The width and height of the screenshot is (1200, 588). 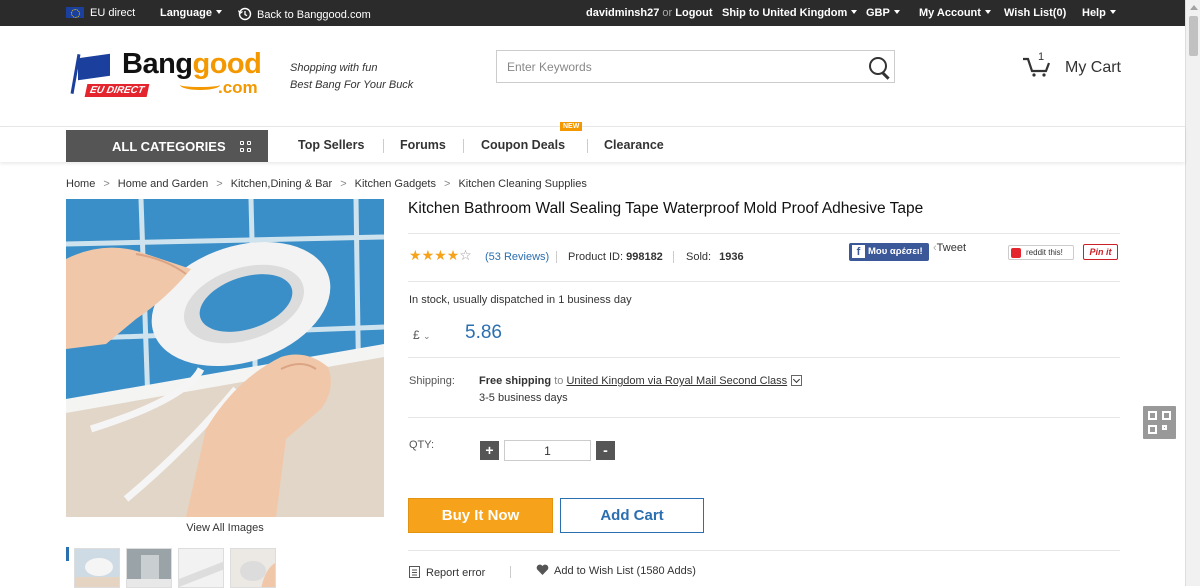 What do you see at coordinates (334, 68) in the screenshot?
I see `slogan-line-1: Shopping with fun` at bounding box center [334, 68].